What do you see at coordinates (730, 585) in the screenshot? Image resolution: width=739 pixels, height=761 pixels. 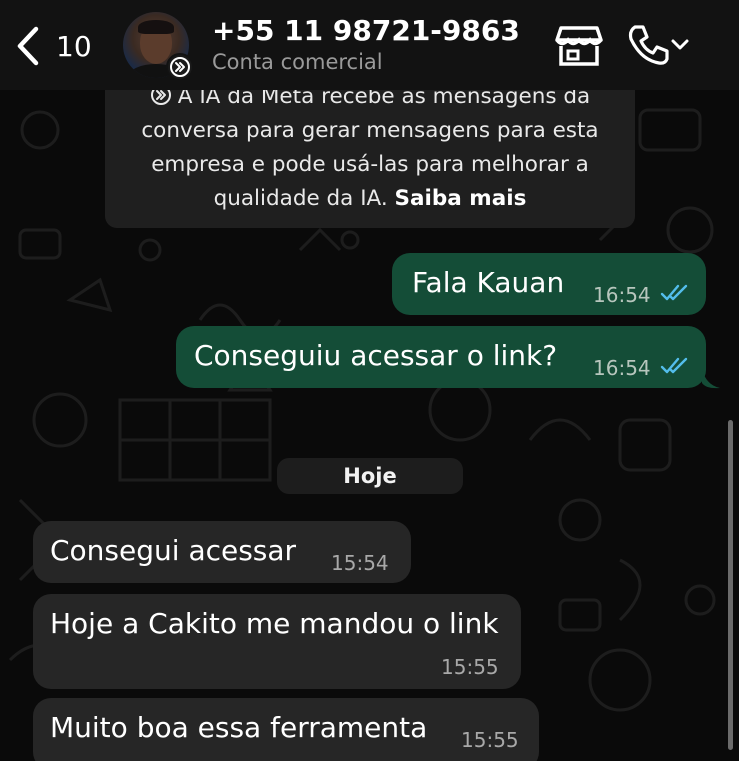 I see `scrollbar` at bounding box center [730, 585].